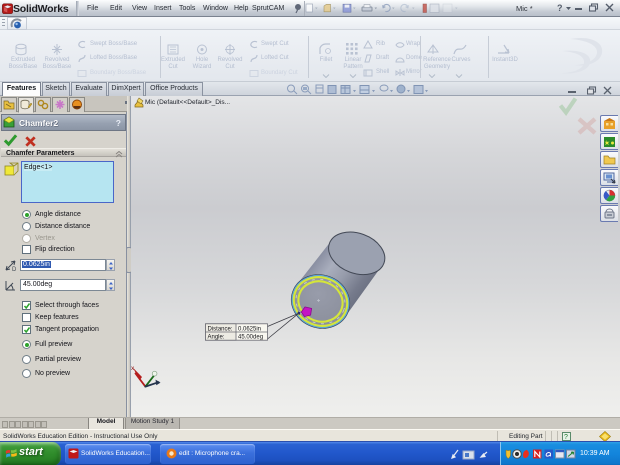 This screenshot has width=620, height=465. I want to click on svg-text: Distance:, so click(220, 329).